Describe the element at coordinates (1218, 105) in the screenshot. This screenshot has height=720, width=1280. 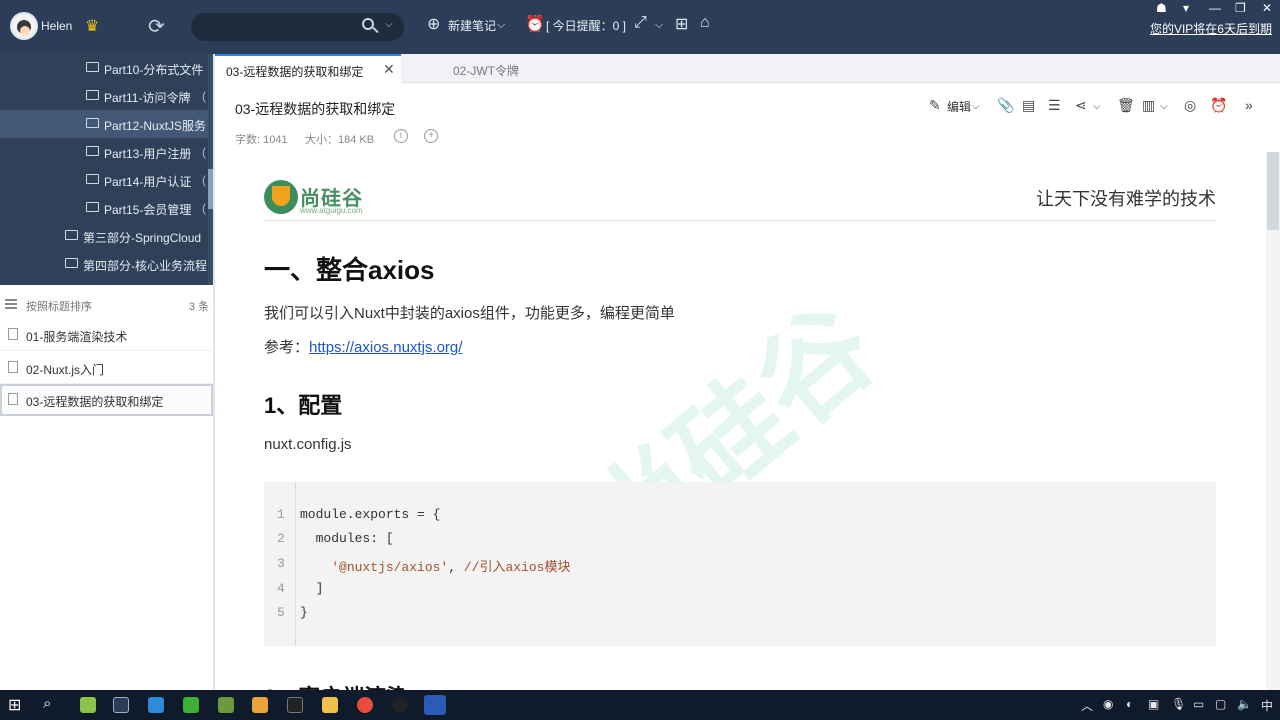
I see `alarm-icon: ⏰` at that location.